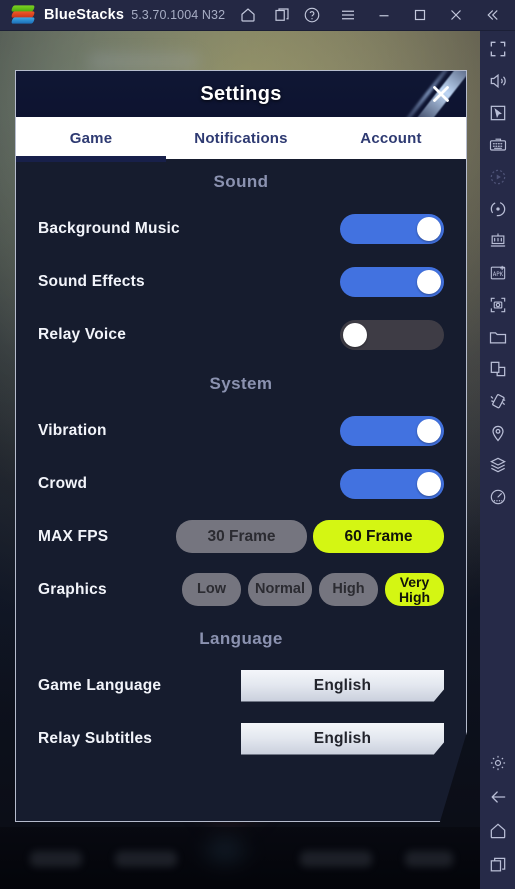 The image size is (515, 889). What do you see at coordinates (392, 228) in the screenshot?
I see `toggle-background-music` at bounding box center [392, 228].